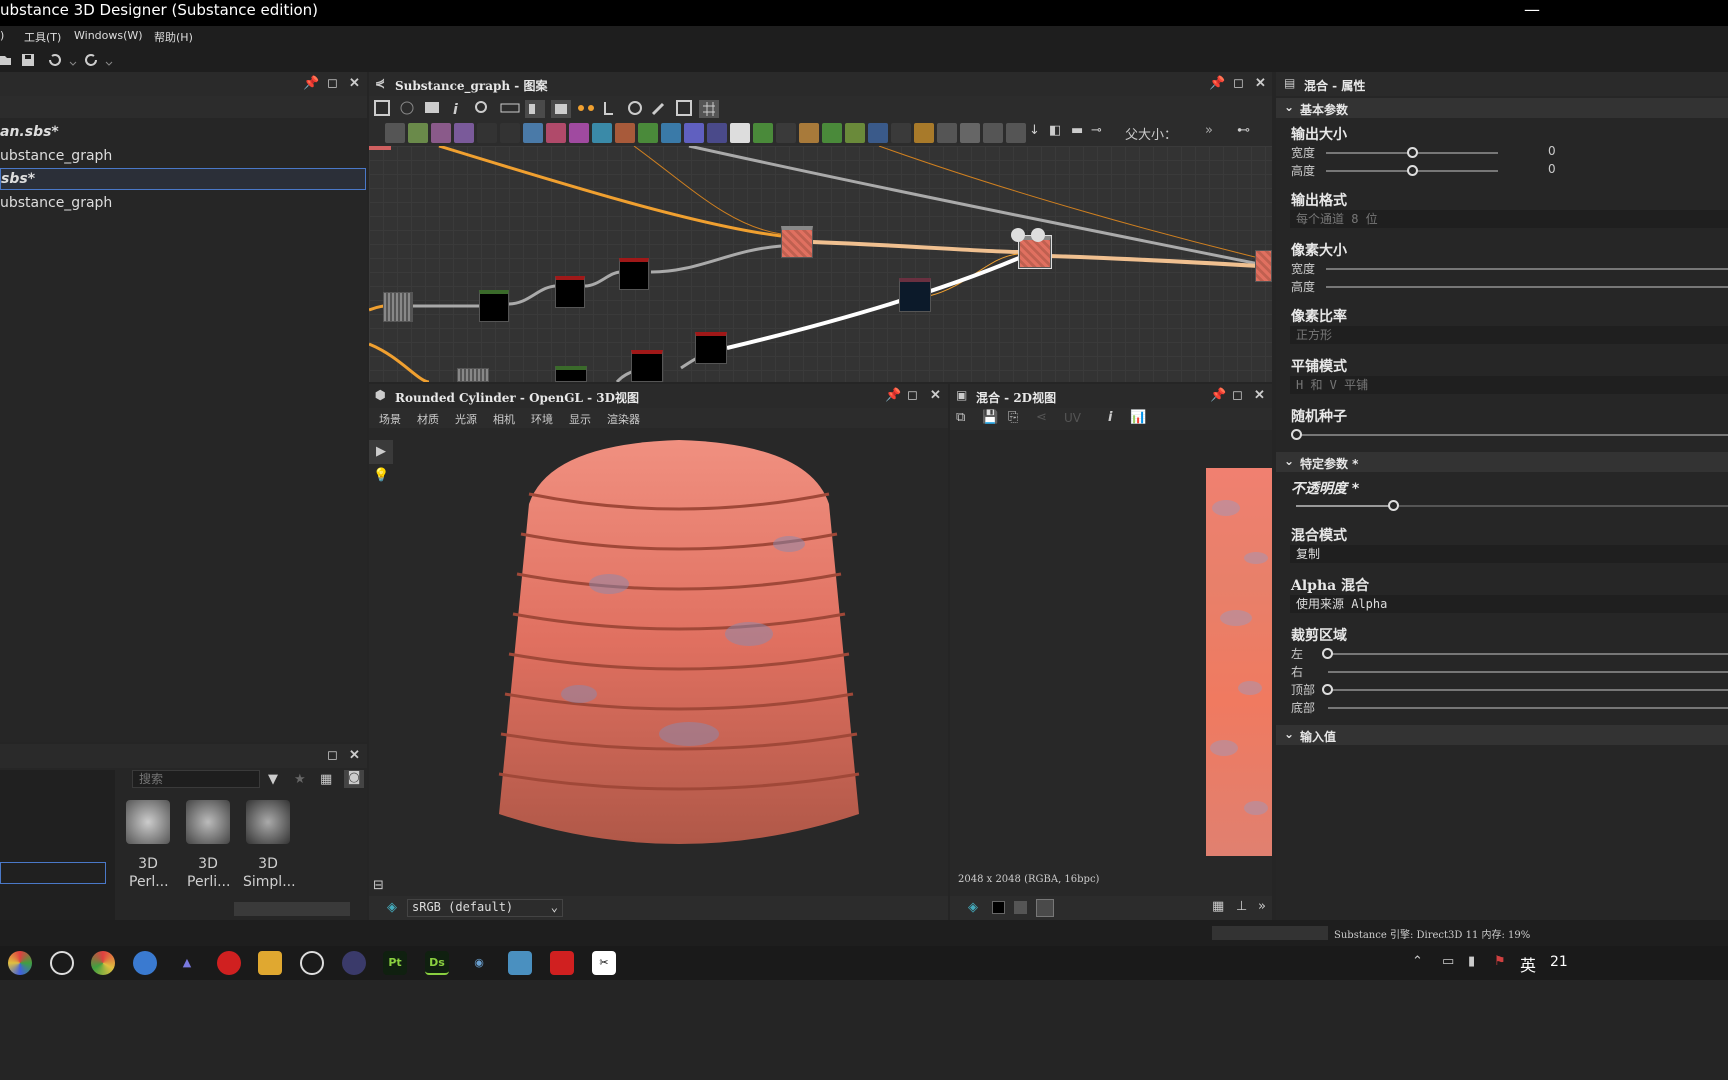 This screenshot has width=1728, height=1080. What do you see at coordinates (915, 295) in the screenshot?
I see `graph-node-dark` at bounding box center [915, 295].